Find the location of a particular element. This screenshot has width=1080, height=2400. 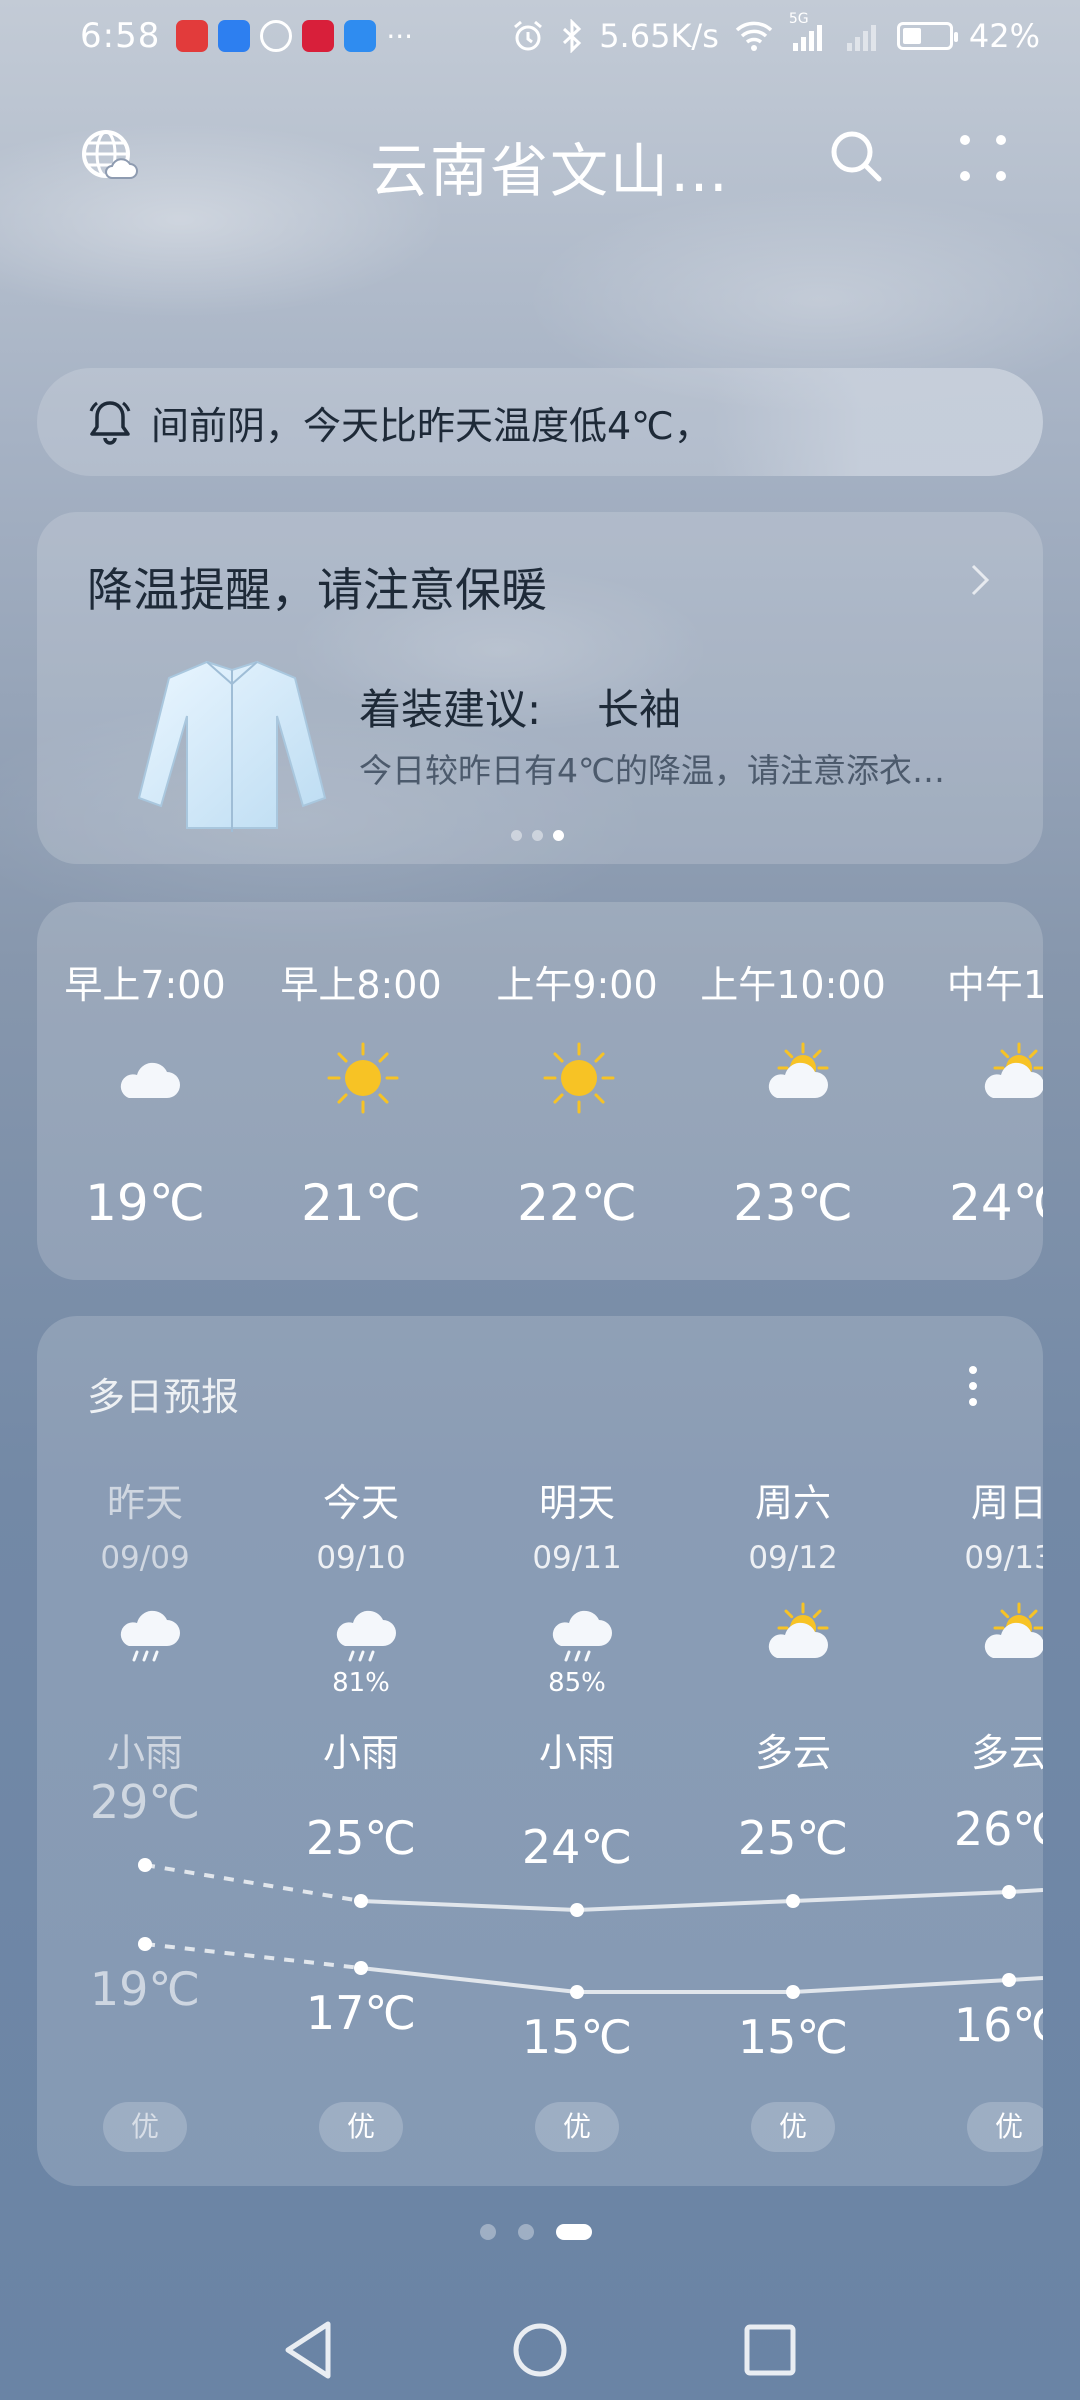

status-bar: 6:58 ··· 5.65K/s 5G 42% is located at coordinates (540, 36).